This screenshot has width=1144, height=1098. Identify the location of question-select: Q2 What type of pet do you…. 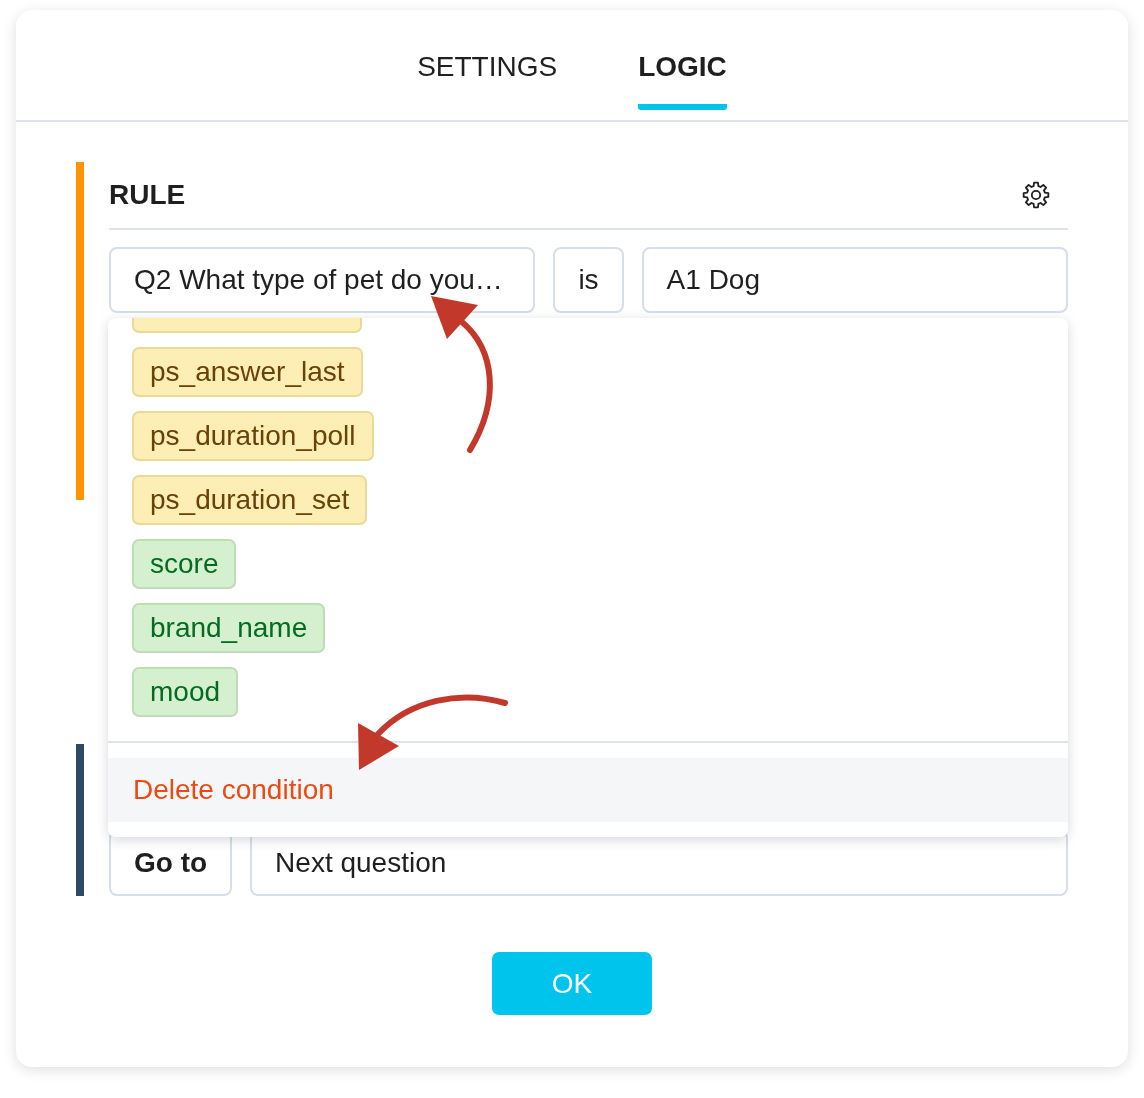
(322, 280).